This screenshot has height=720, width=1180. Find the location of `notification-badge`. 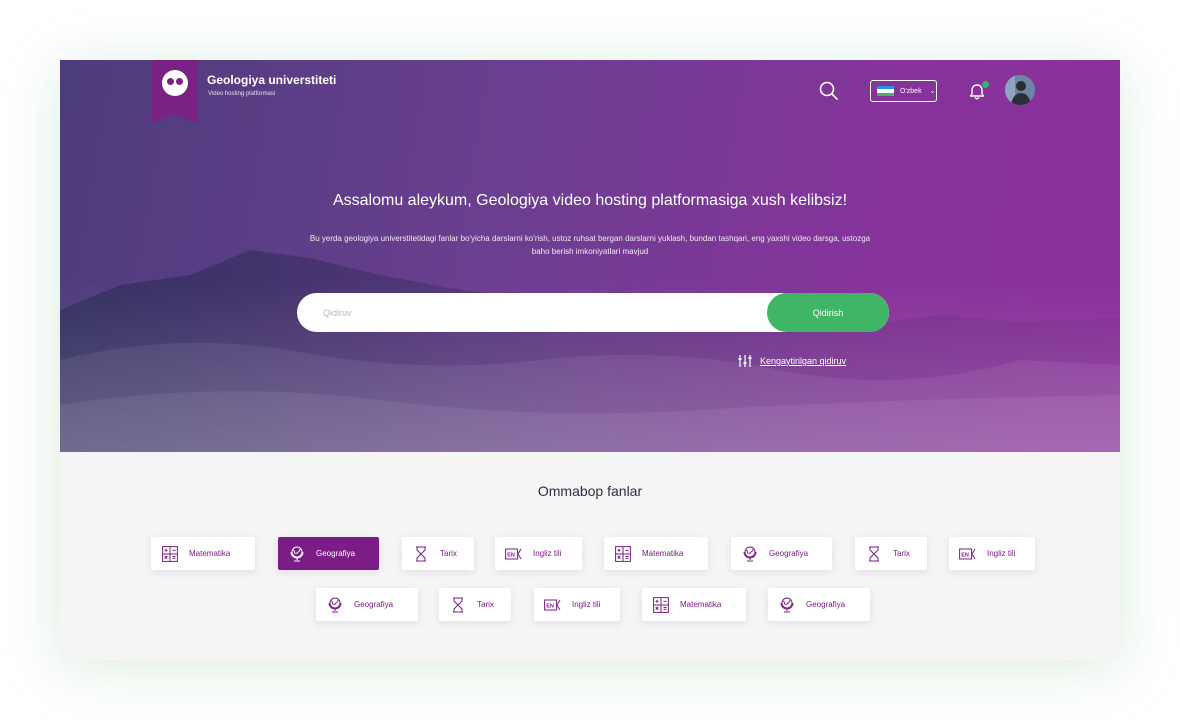

notification-badge is located at coordinates (985, 84).